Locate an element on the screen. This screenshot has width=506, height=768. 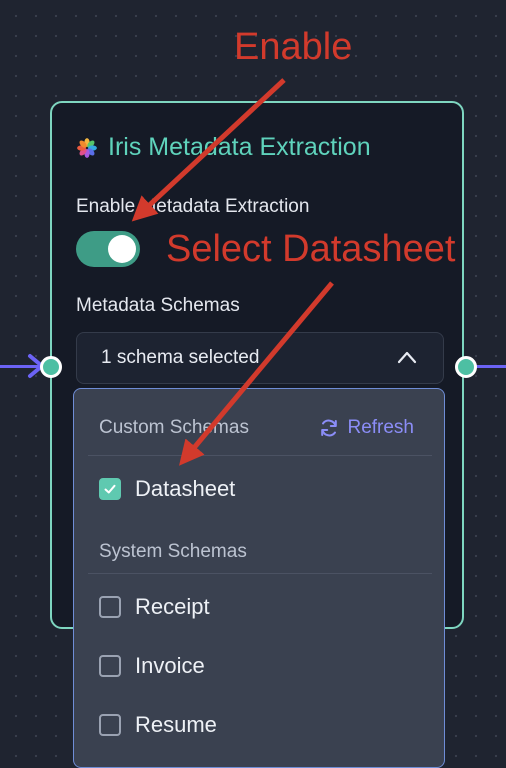
chevron-up-icon is located at coordinates (407, 357).